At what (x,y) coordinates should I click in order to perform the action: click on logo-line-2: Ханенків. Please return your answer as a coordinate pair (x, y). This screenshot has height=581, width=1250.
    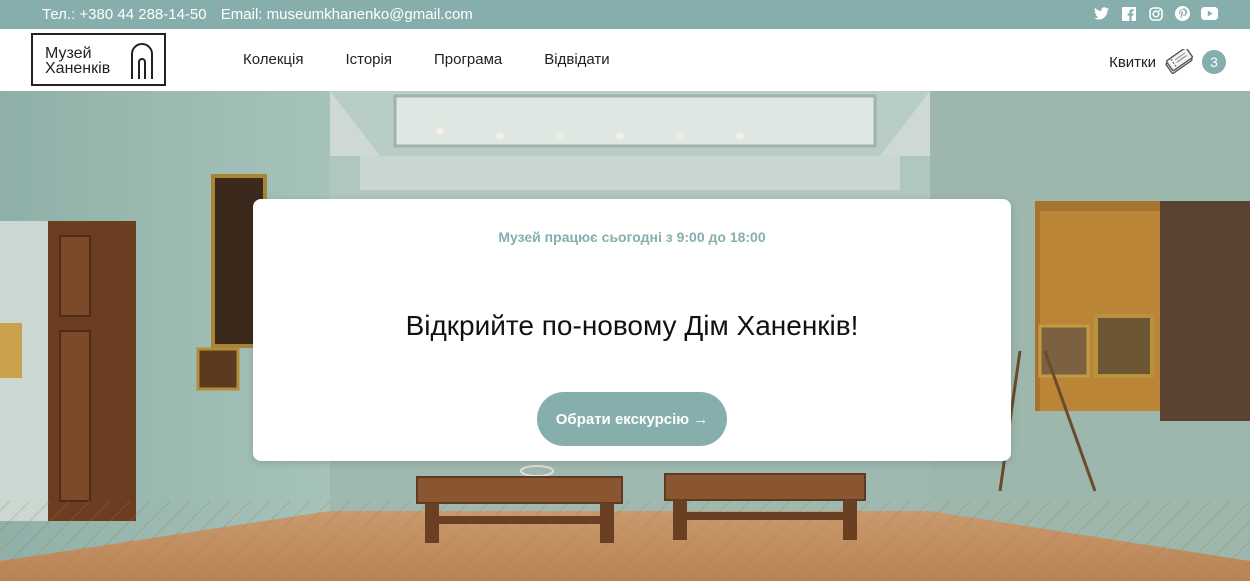
    Looking at the image, I should click on (78, 68).